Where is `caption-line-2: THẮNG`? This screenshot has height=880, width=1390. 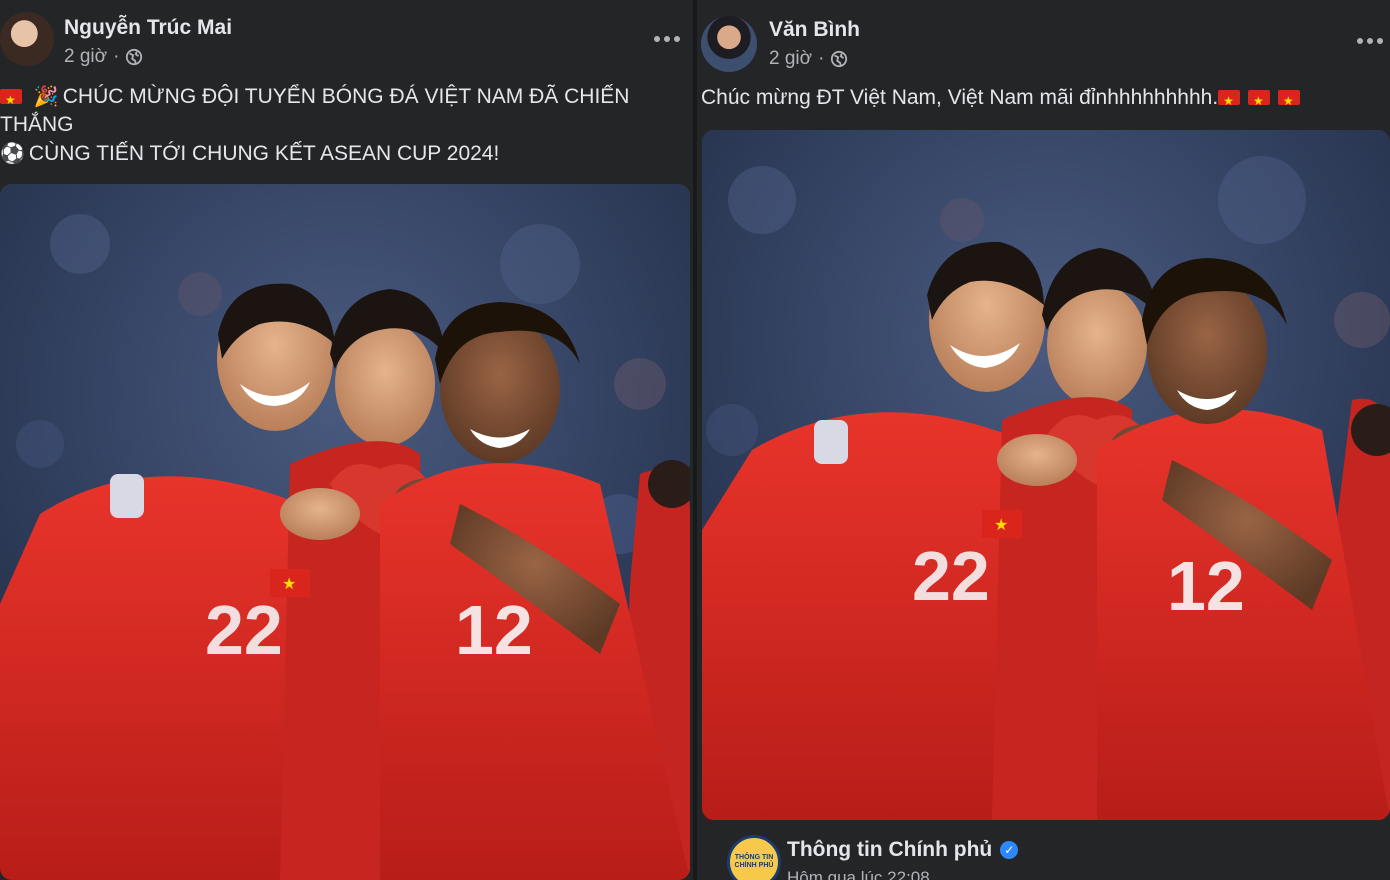
caption-line-2: THẮNG is located at coordinates (37, 124).